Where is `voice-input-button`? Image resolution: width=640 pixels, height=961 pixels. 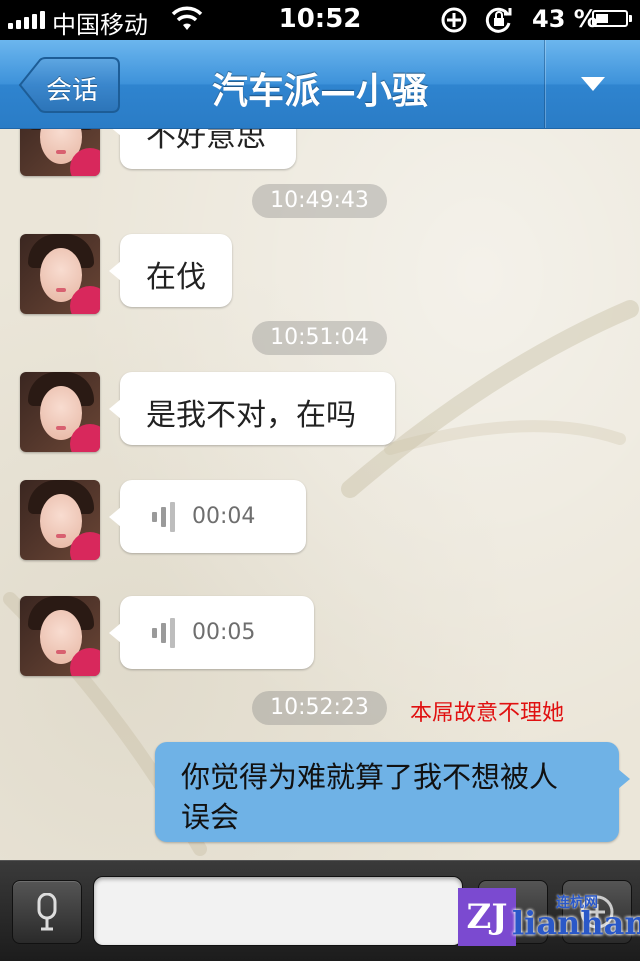 voice-input-button is located at coordinates (47, 912).